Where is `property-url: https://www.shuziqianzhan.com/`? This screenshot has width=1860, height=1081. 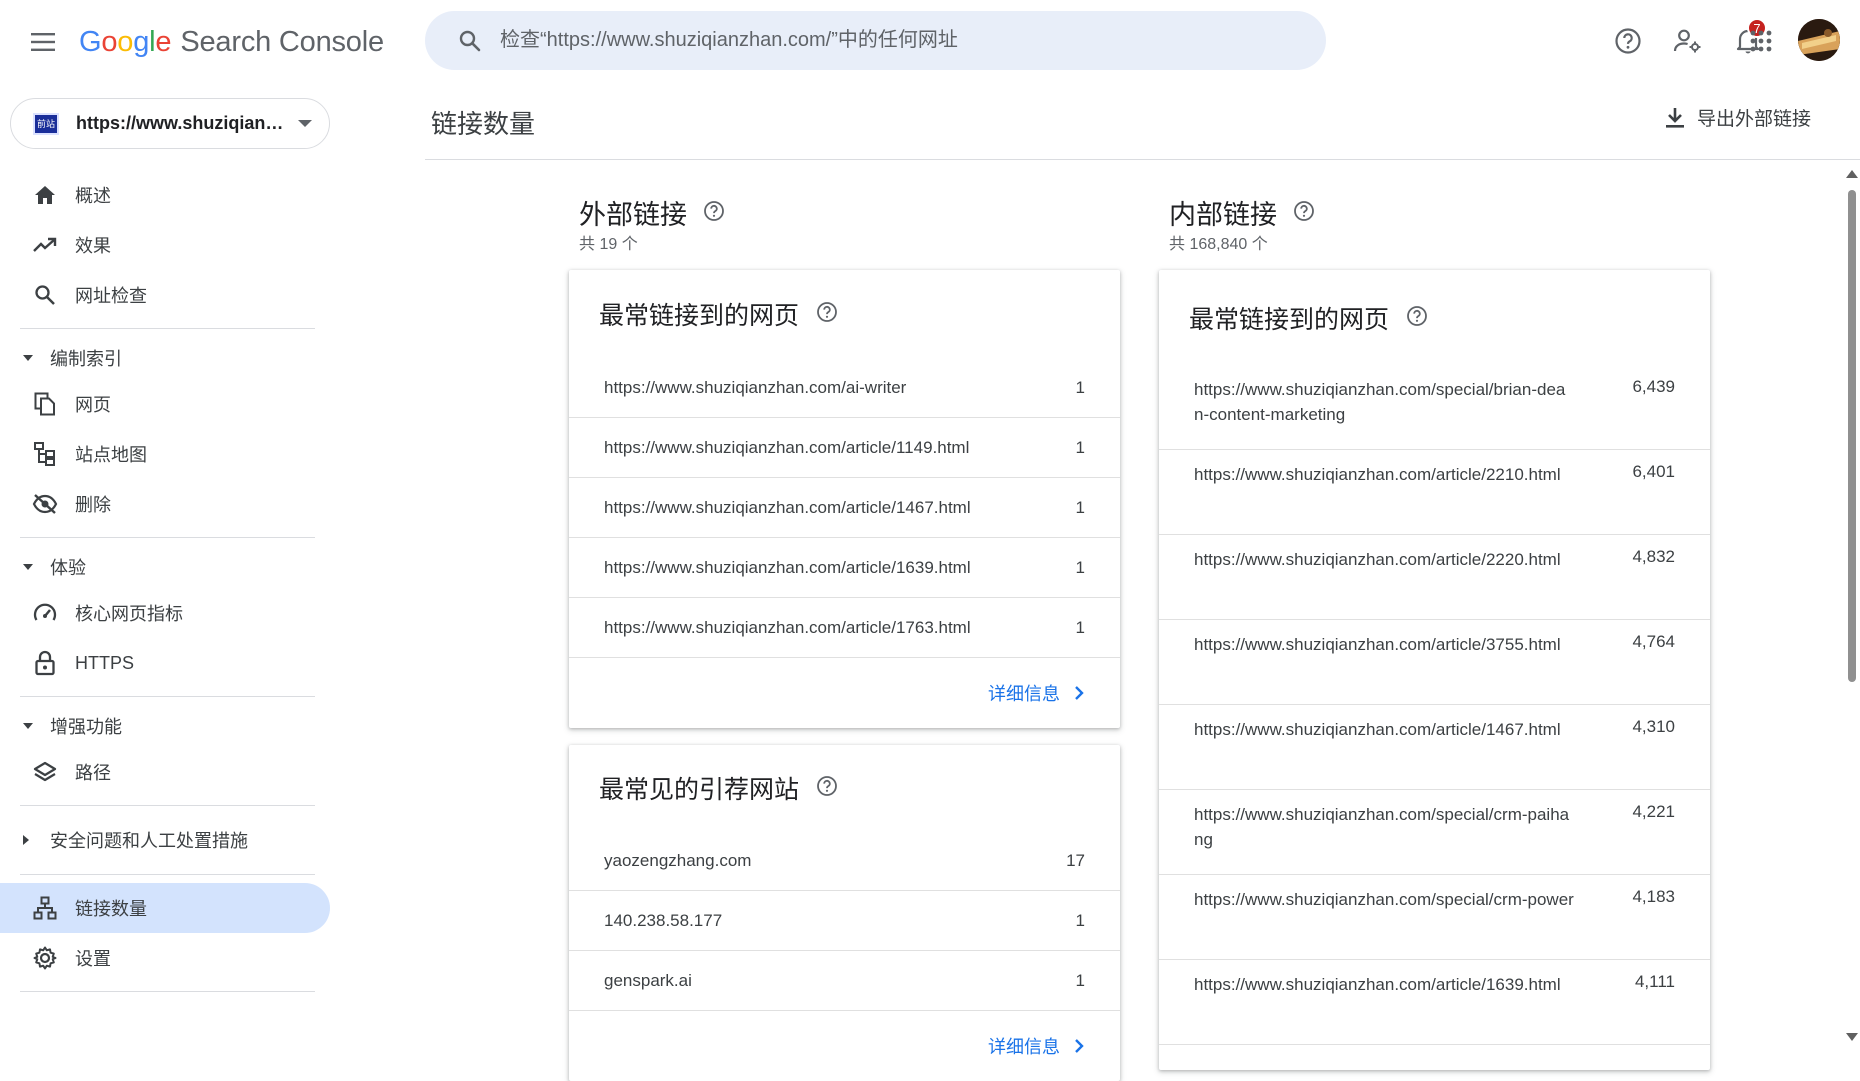 property-url: https://www.shuziqianzhan.com/ is located at coordinates (181, 123).